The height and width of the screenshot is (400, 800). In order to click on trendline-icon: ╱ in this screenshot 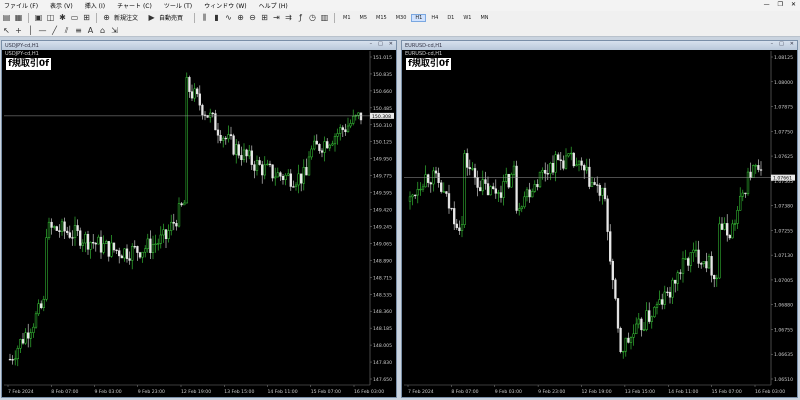, I will do `click(54, 30)`.